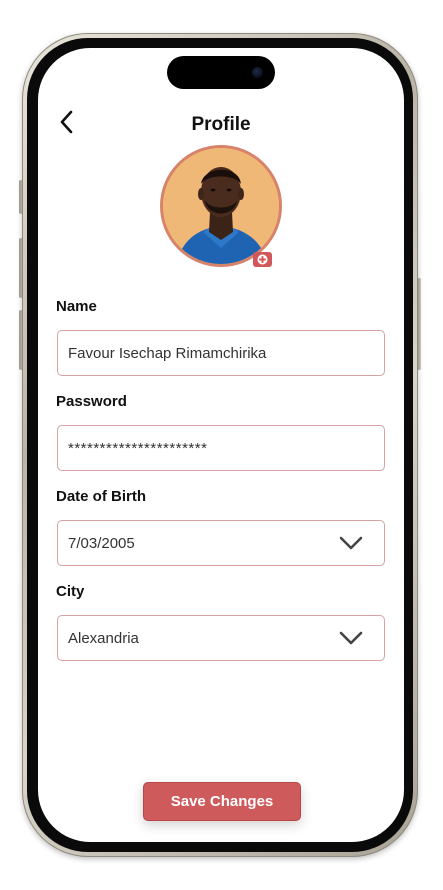  I want to click on avatar, so click(221, 206).